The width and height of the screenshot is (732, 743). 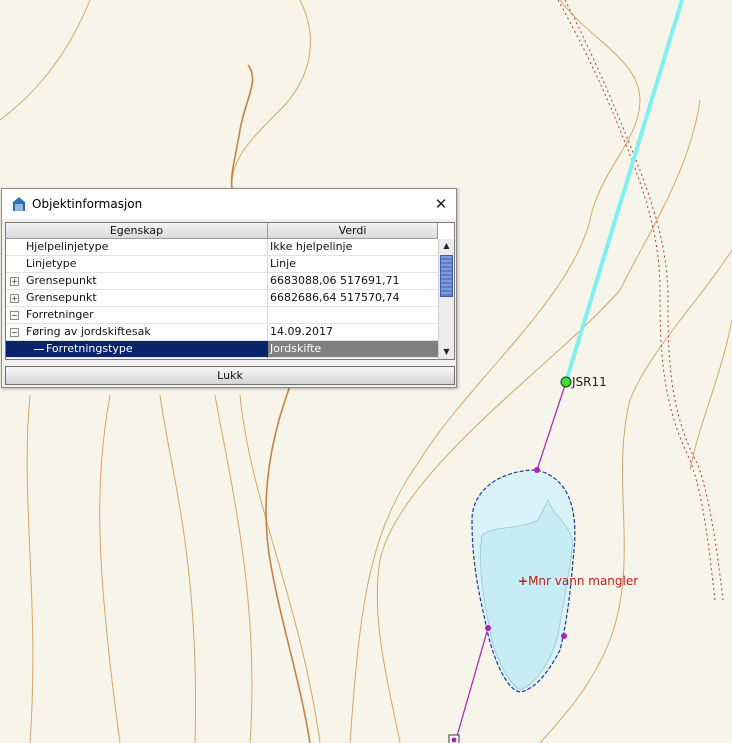 What do you see at coordinates (523, 581) in the screenshot?
I see `warning-marker-icon: +` at bounding box center [523, 581].